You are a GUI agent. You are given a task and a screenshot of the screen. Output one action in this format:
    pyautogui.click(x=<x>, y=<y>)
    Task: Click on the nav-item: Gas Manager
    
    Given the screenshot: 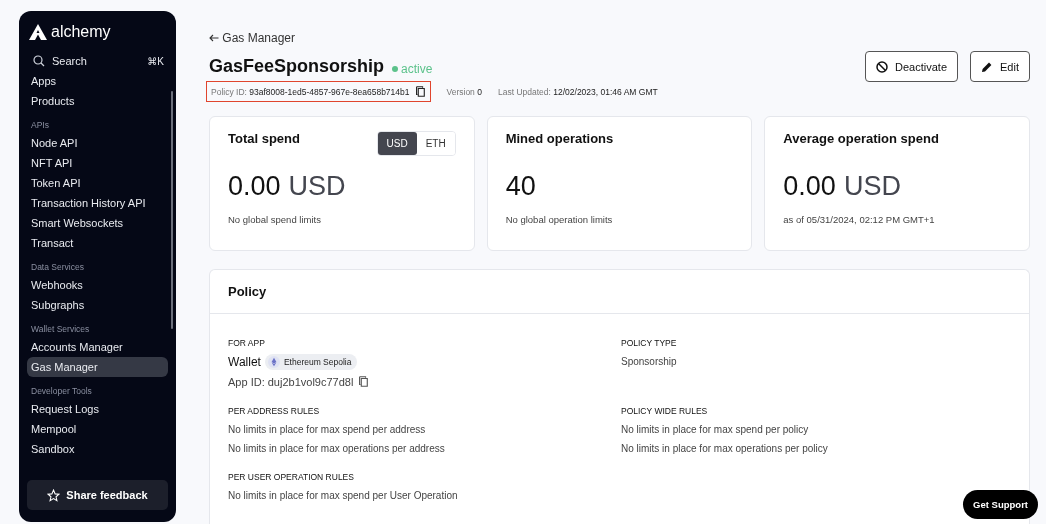 What is the action you would take?
    pyautogui.click(x=97, y=367)
    